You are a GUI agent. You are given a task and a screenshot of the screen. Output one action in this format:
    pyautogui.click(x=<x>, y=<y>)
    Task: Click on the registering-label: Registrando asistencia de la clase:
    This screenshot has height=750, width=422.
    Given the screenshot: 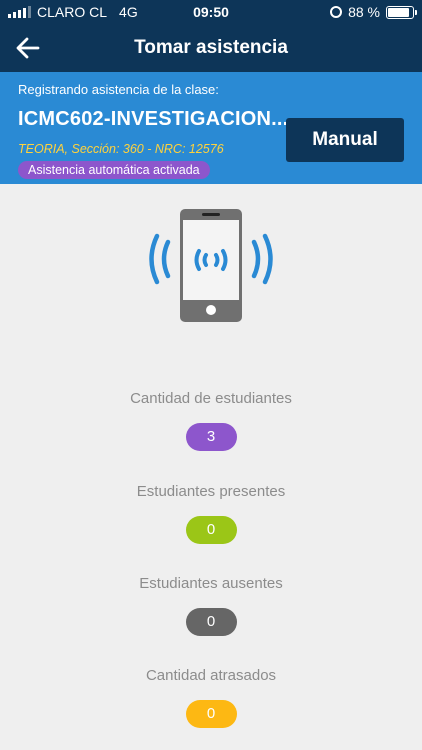 What is the action you would take?
    pyautogui.click(x=118, y=89)
    